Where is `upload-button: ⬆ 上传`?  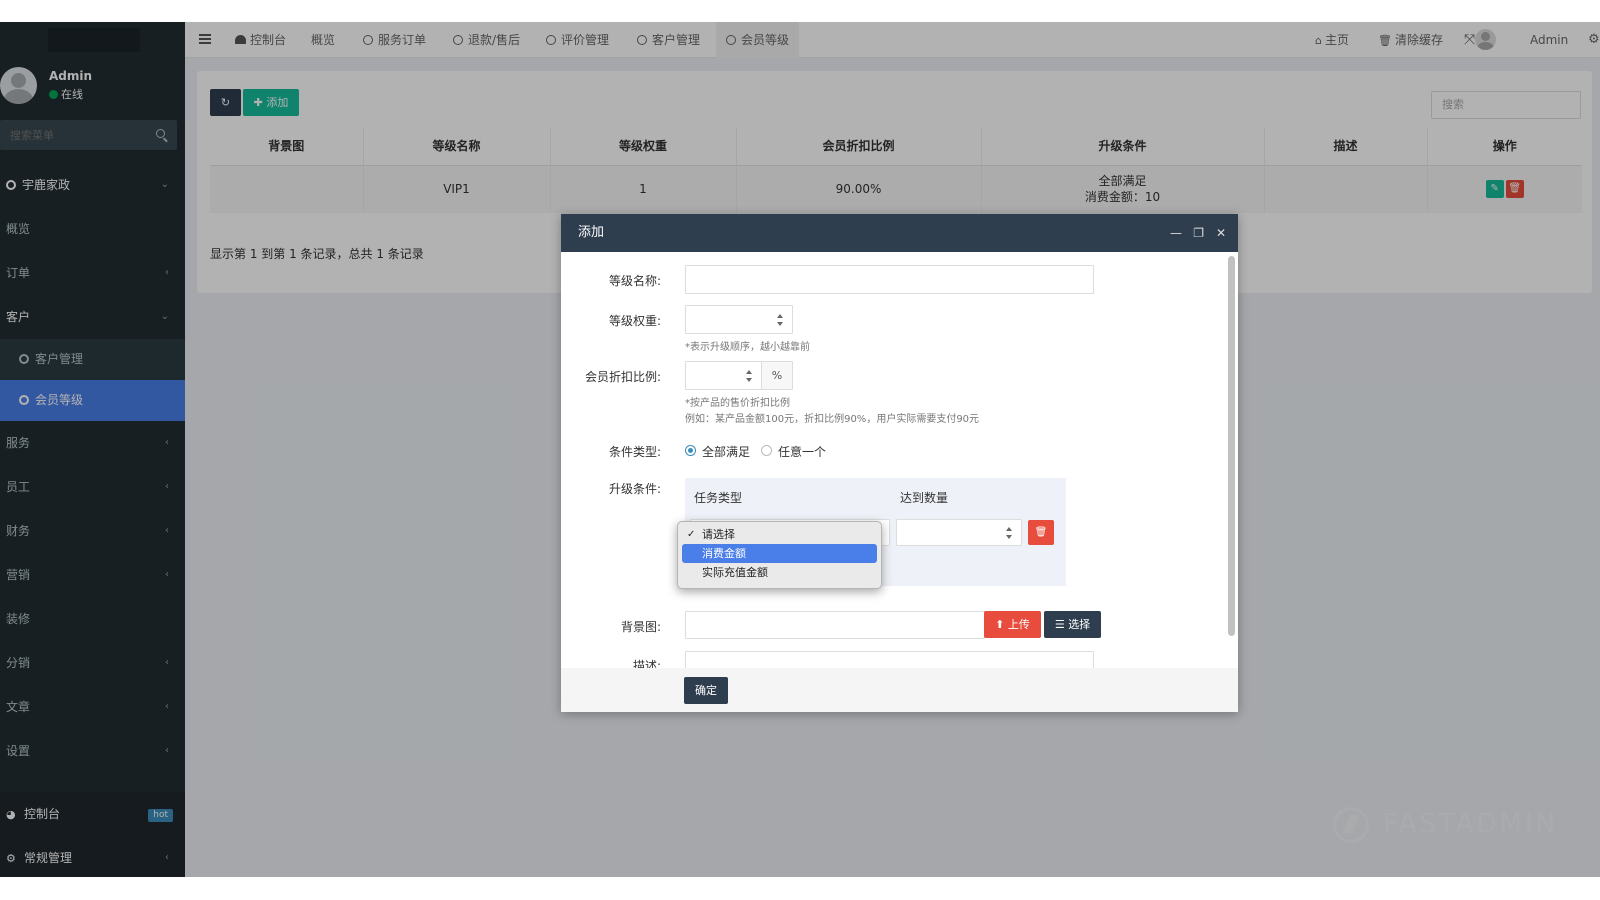 upload-button: ⬆ 上传 is located at coordinates (1012, 624).